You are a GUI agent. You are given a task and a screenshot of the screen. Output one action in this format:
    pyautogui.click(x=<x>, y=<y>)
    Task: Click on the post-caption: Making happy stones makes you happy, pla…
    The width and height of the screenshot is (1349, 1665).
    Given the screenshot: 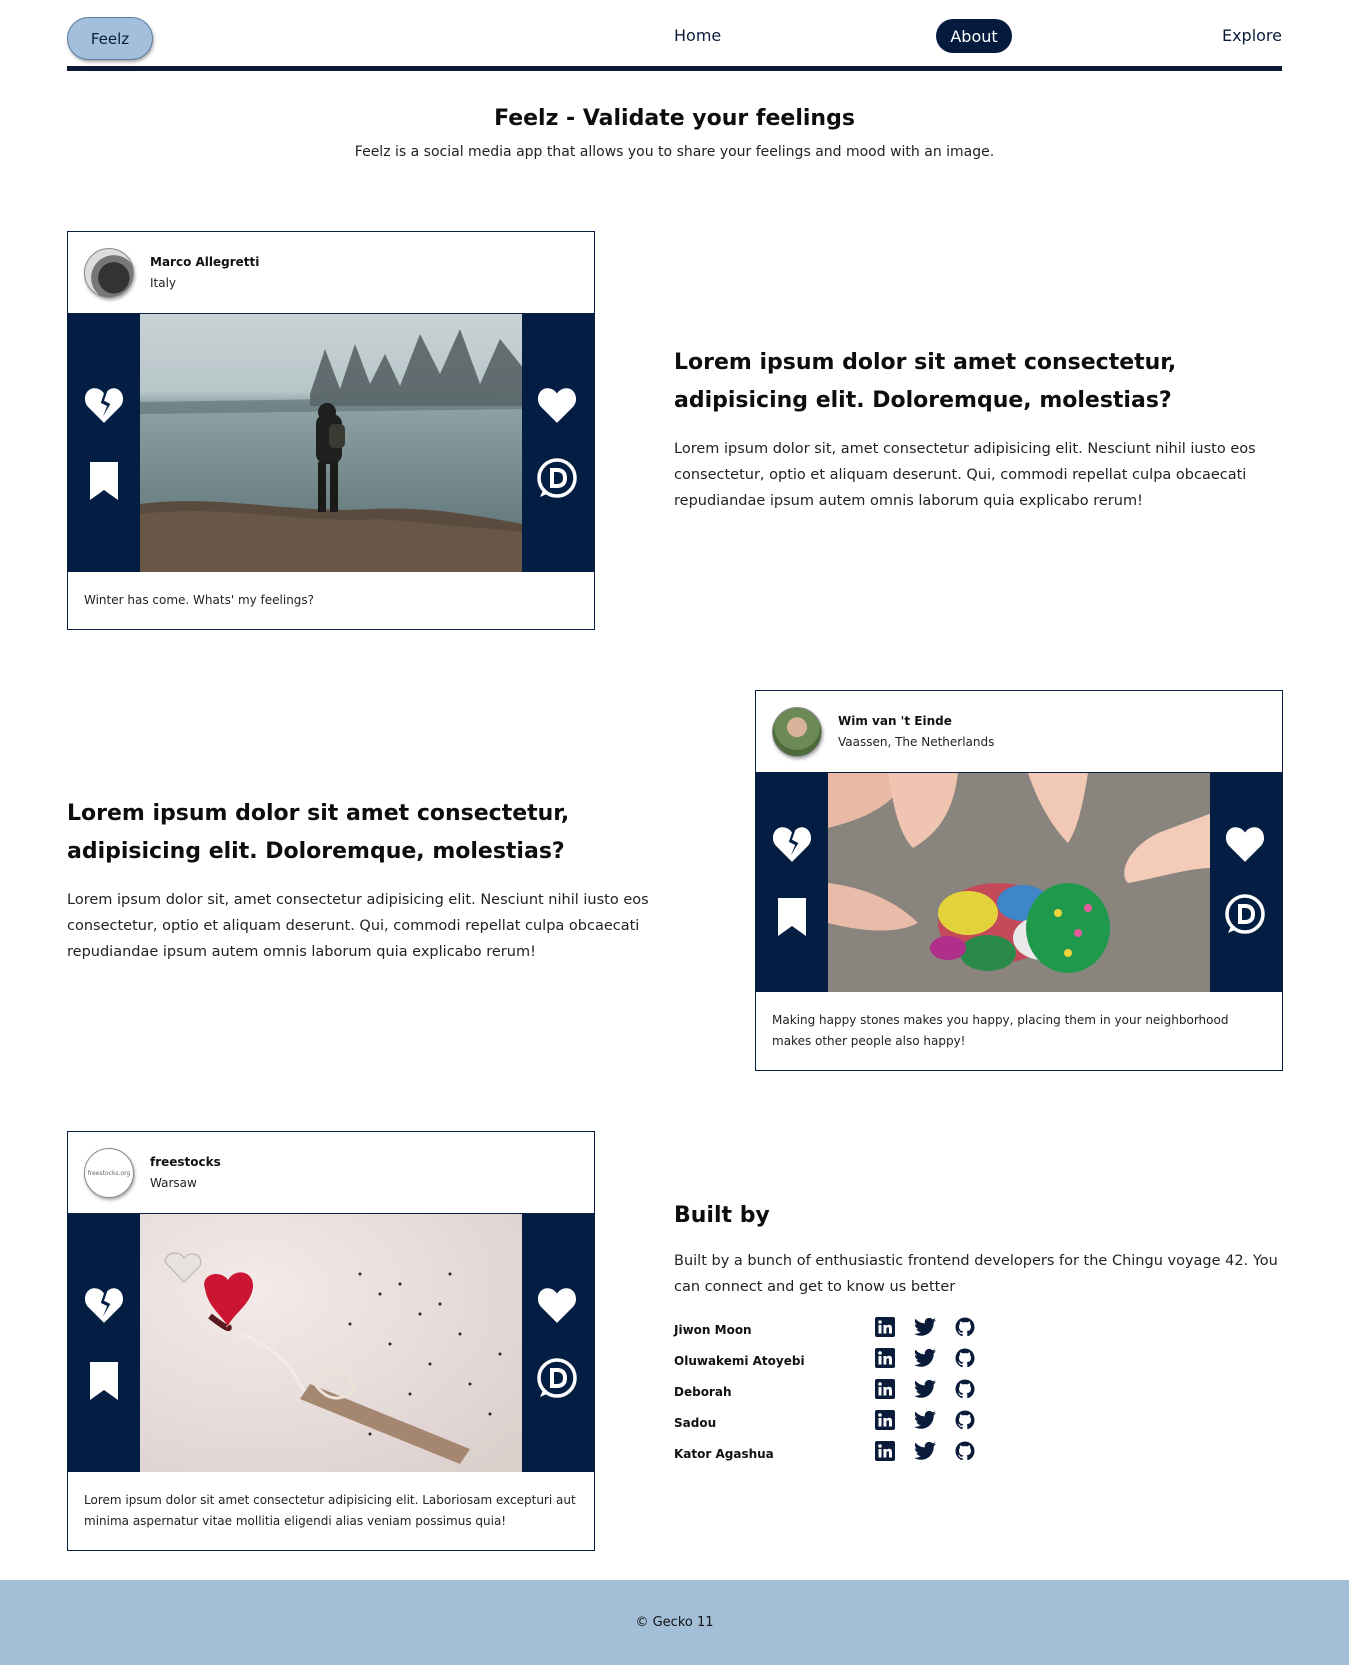 What is the action you would take?
    pyautogui.click(x=1000, y=1030)
    